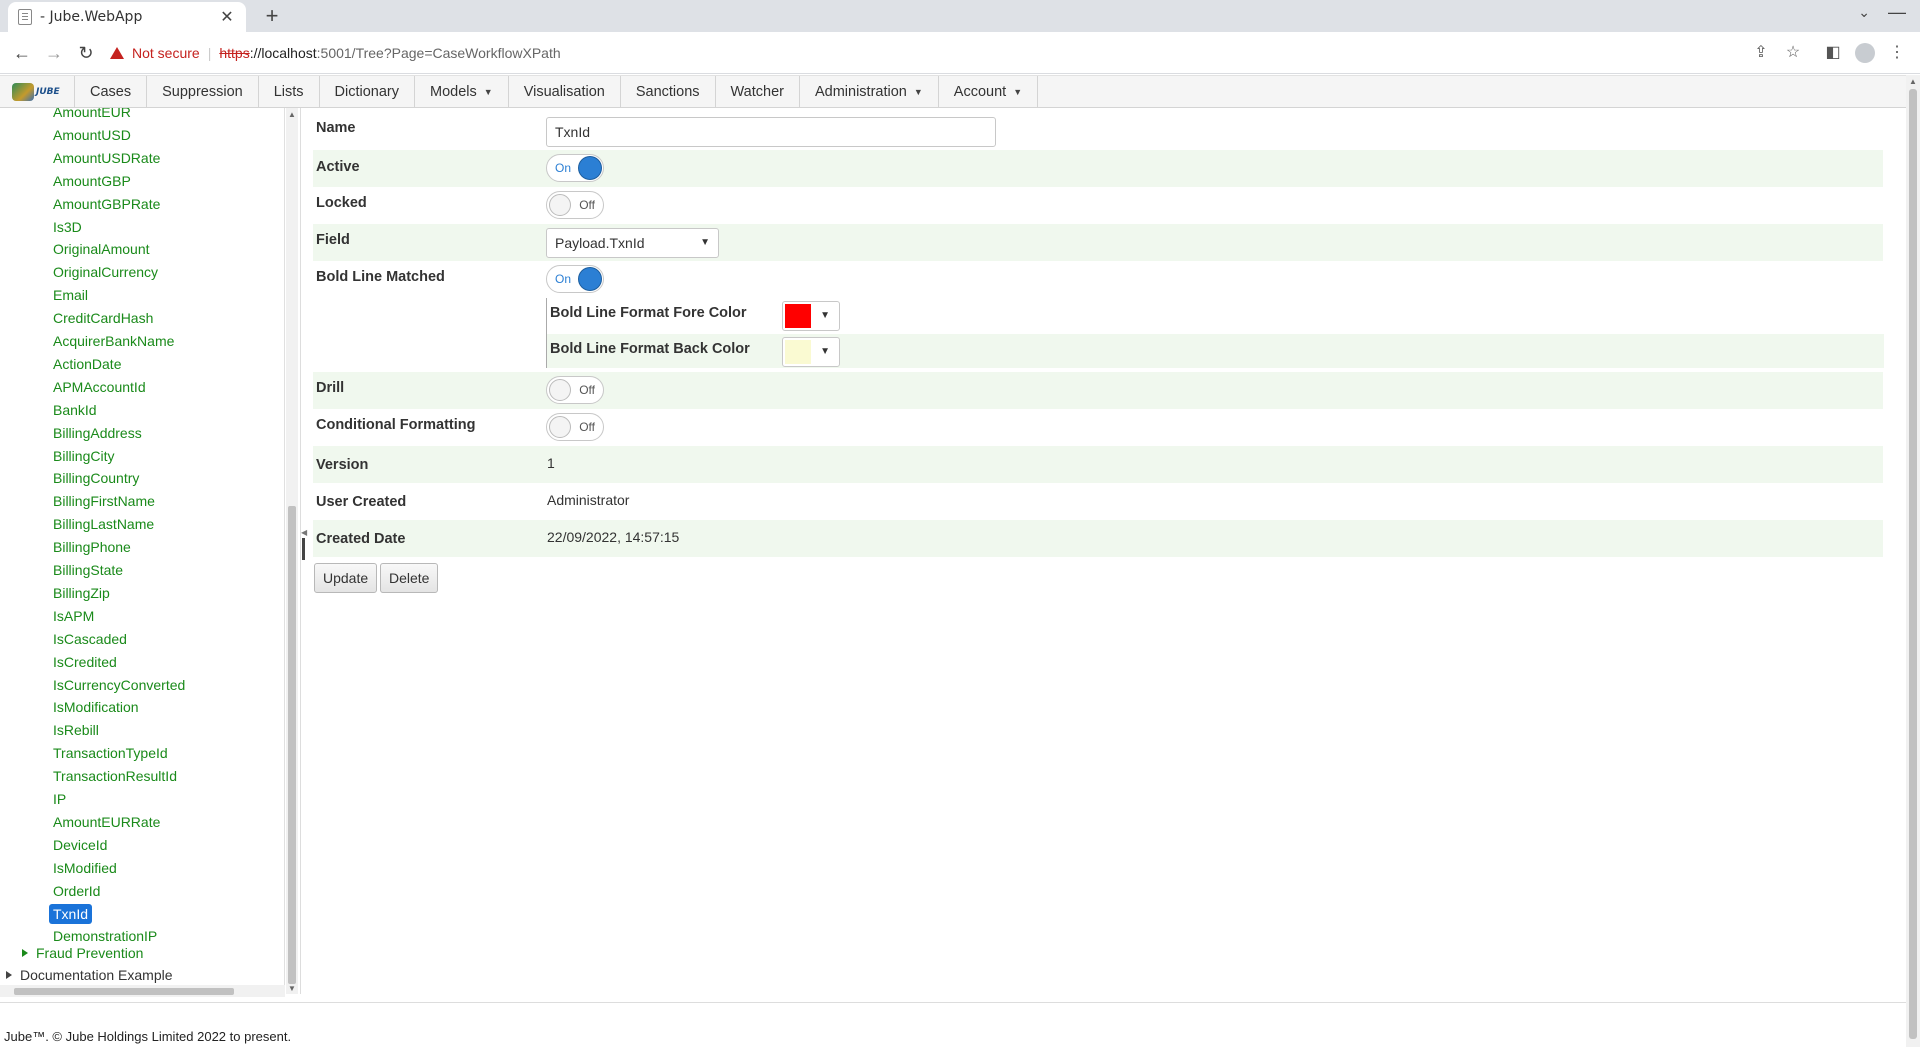 The image size is (1920, 1047). Describe the element at coordinates (115, 776) in the screenshot. I see `tree-node-transactionresultid: TransactionResultId` at that location.